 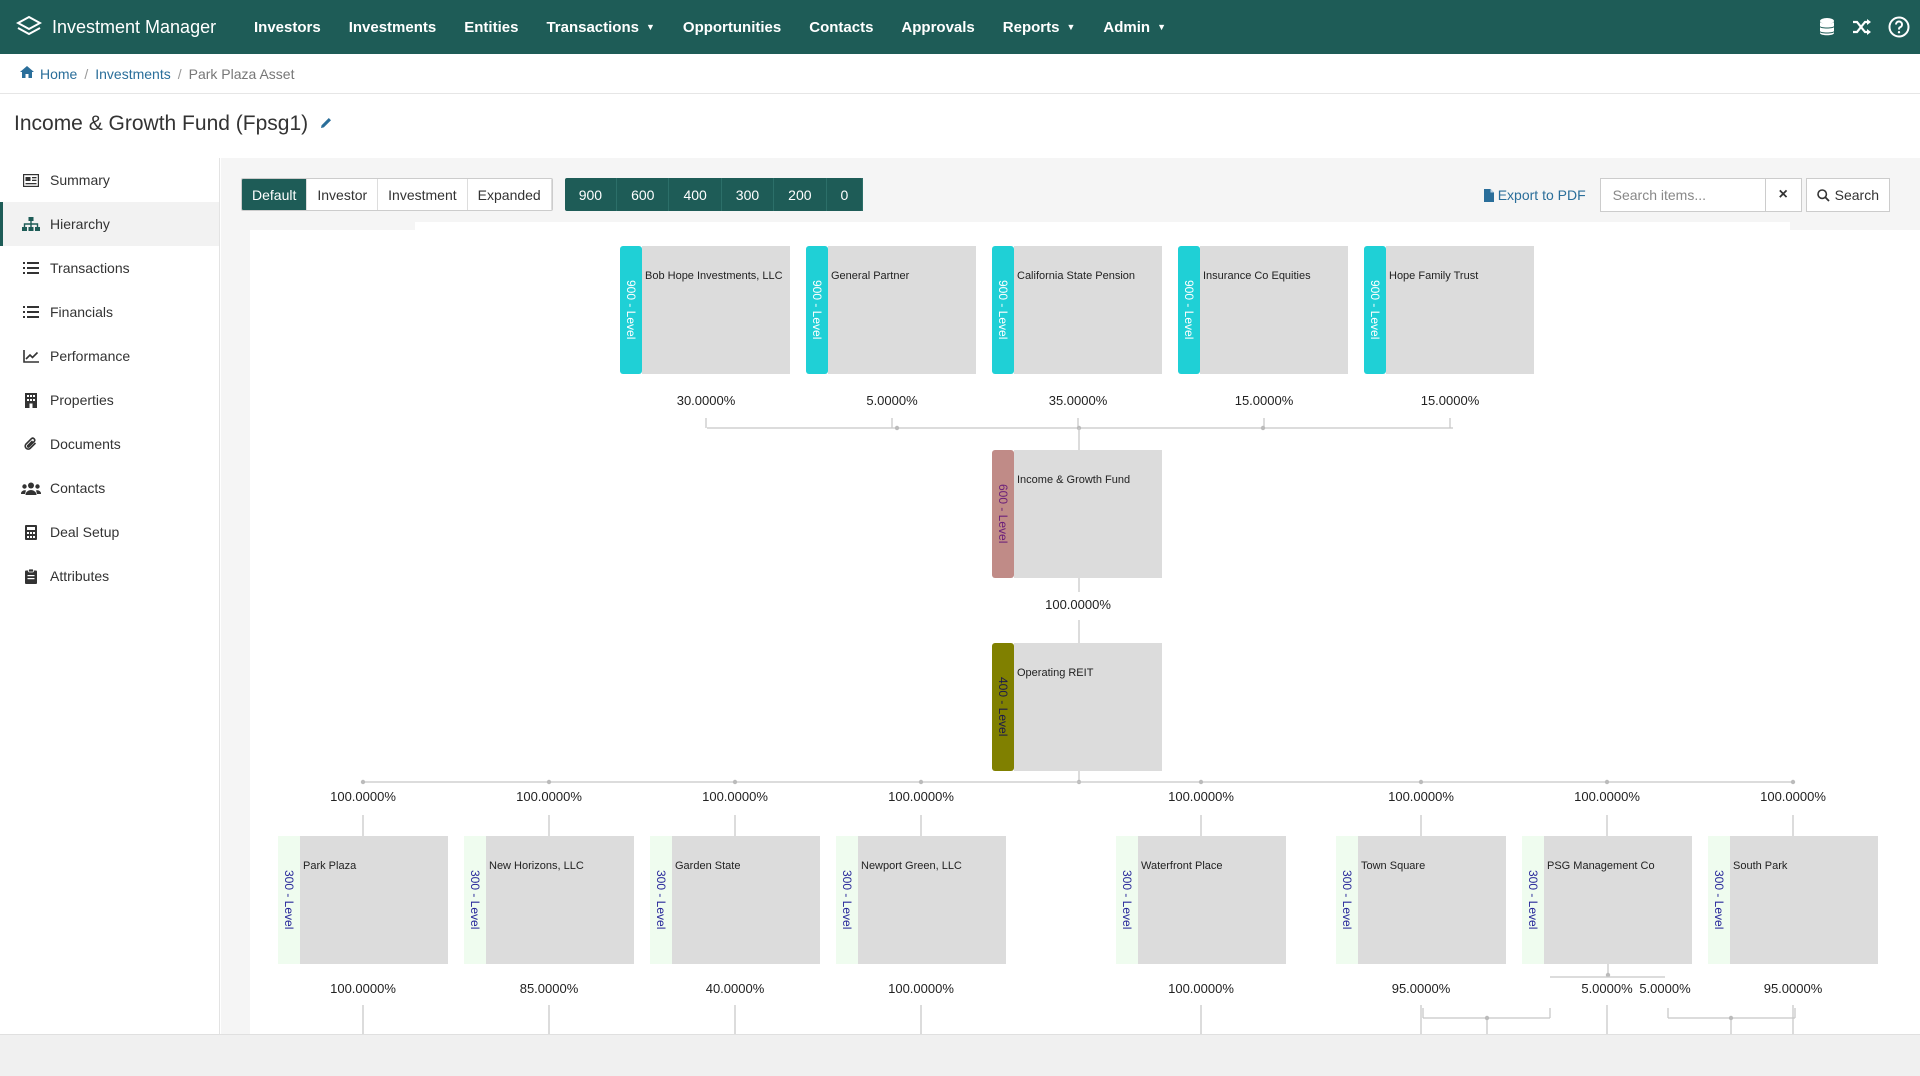 I want to click on ownership-percent: 30.0000%, so click(x=706, y=400).